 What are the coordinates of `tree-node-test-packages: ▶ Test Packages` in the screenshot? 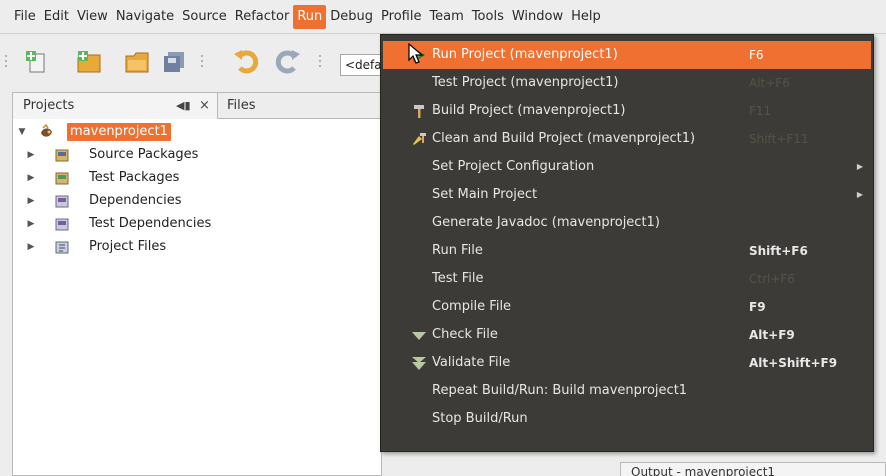 It's located at (197, 178).